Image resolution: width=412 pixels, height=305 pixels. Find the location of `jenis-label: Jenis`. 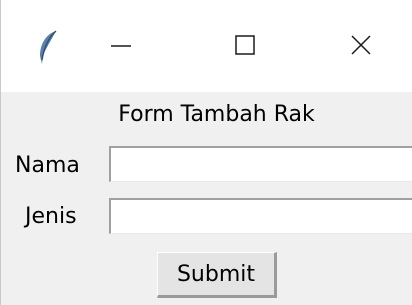

jenis-label: Jenis is located at coordinates (51, 216).